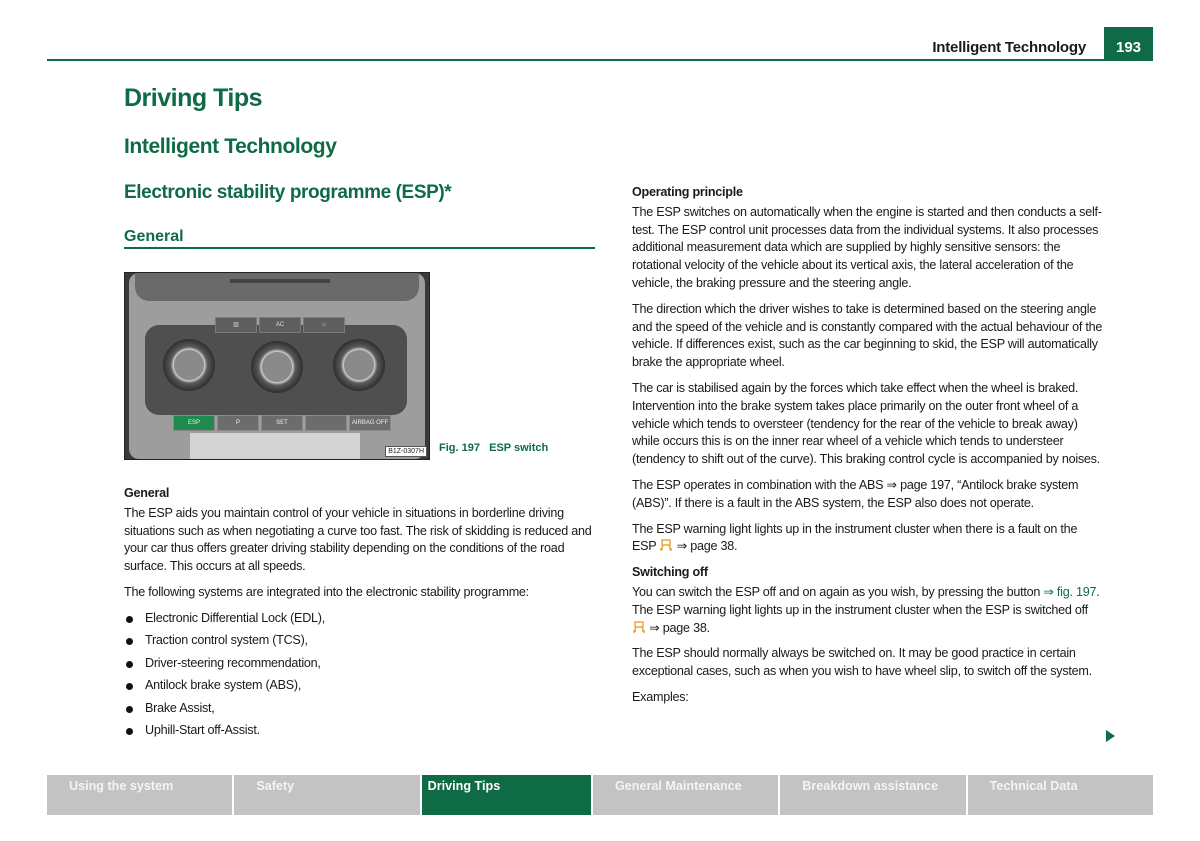  I want to click on tab-using-the-system: Using the system, so click(140, 795).